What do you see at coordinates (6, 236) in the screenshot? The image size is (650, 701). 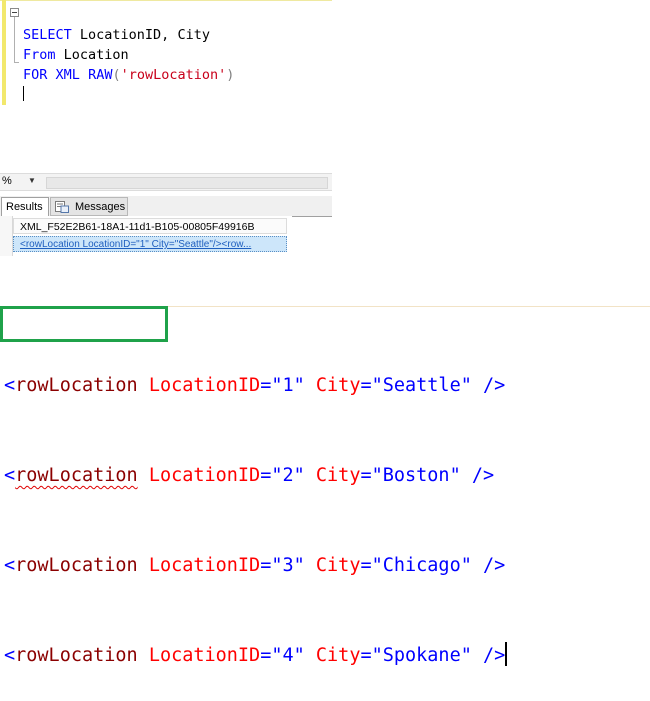 I see `row-header-column` at bounding box center [6, 236].